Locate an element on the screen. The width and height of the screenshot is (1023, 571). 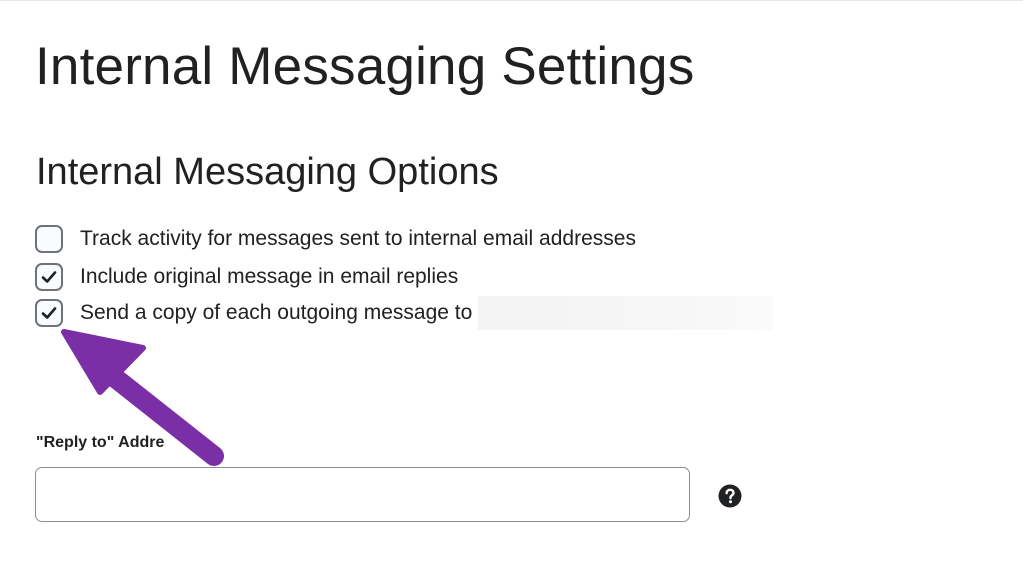
reply-to-input is located at coordinates (362, 494).